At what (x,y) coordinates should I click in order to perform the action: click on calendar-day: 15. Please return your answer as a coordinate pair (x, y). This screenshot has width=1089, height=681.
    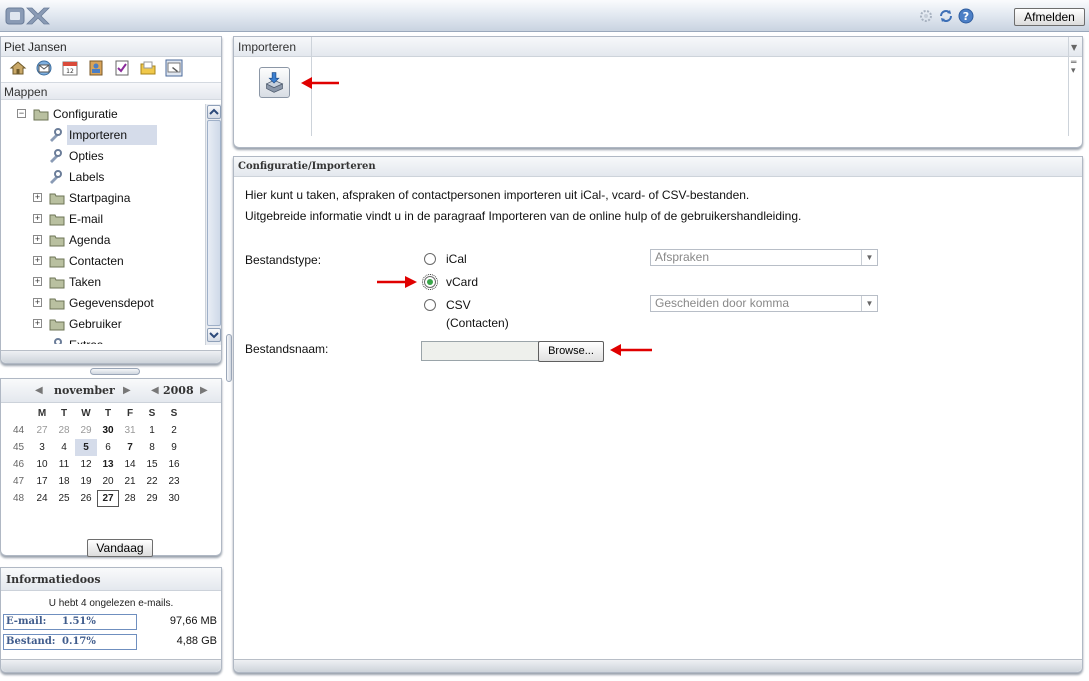
    Looking at the image, I should click on (152, 464).